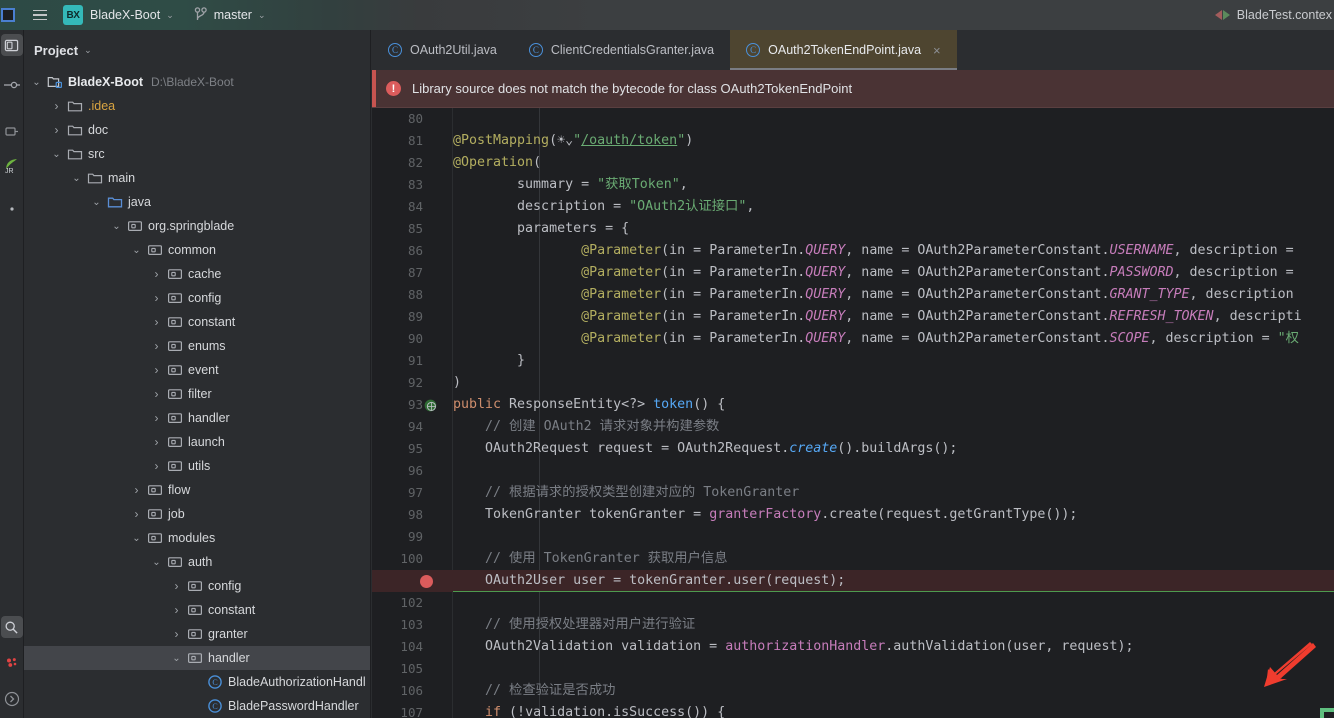 The width and height of the screenshot is (1334, 718). What do you see at coordinates (262, 15) in the screenshot?
I see `branch-chevron-down-icon: ⌄` at bounding box center [262, 15].